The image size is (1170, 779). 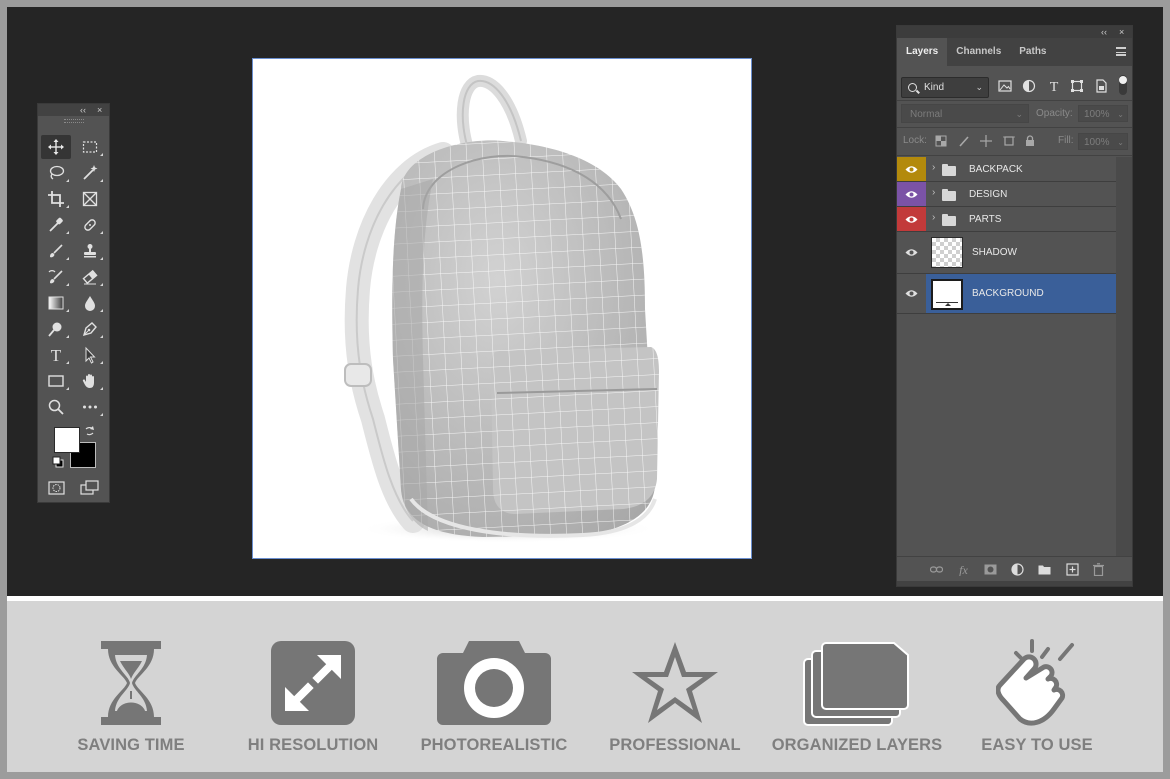 I want to click on layers-panel-header: ‹‹ ×, so click(x=1014, y=32).